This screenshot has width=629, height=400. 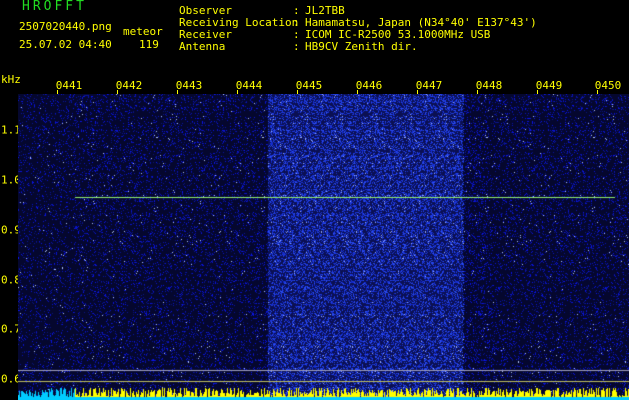 What do you see at coordinates (54, 7) in the screenshot?
I see `app-title: HROFFT` at bounding box center [54, 7].